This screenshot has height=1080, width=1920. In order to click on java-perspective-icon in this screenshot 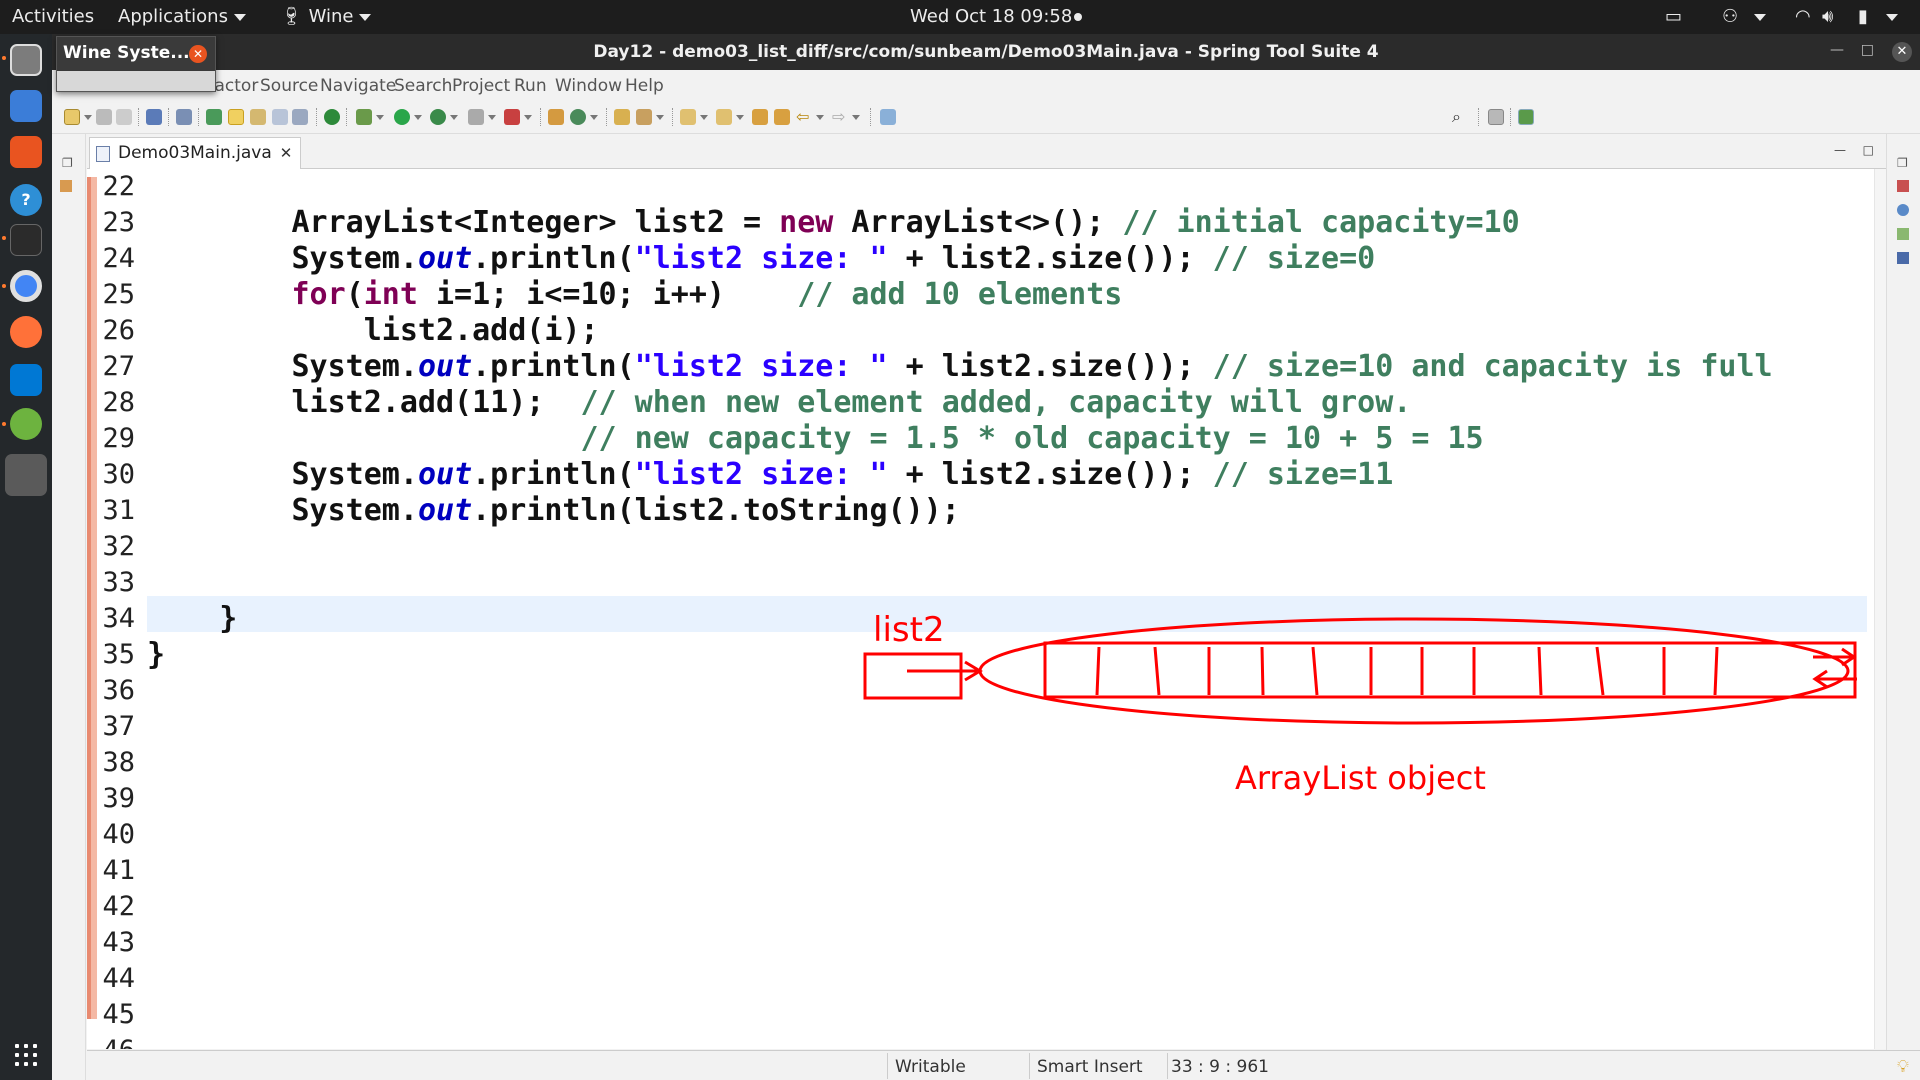, I will do `click(1526, 117)`.